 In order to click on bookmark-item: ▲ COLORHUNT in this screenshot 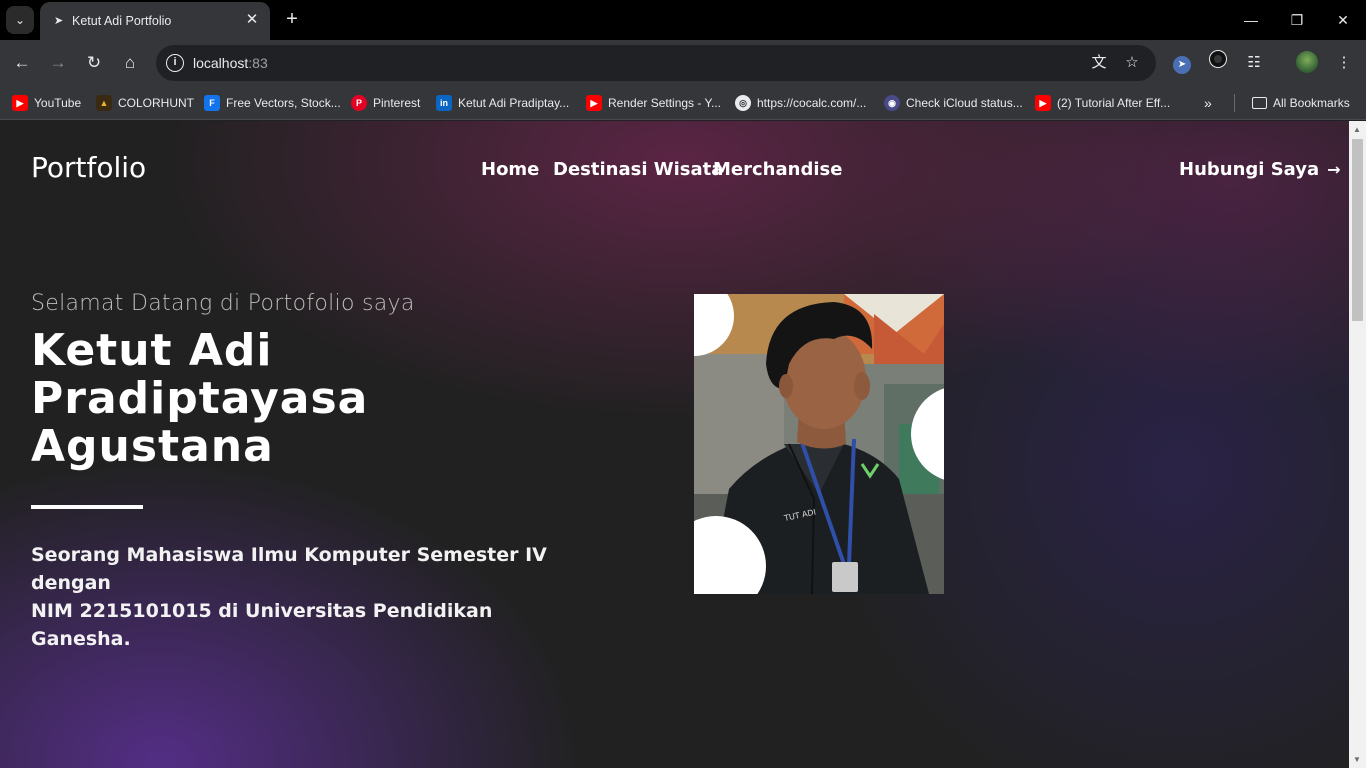, I will do `click(145, 103)`.